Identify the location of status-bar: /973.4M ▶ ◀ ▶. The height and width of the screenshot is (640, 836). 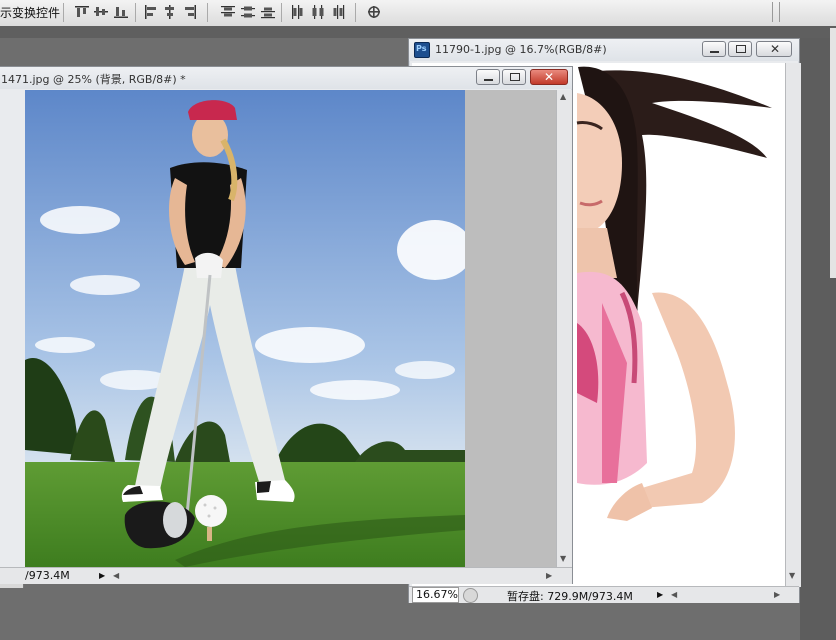
(286, 575).